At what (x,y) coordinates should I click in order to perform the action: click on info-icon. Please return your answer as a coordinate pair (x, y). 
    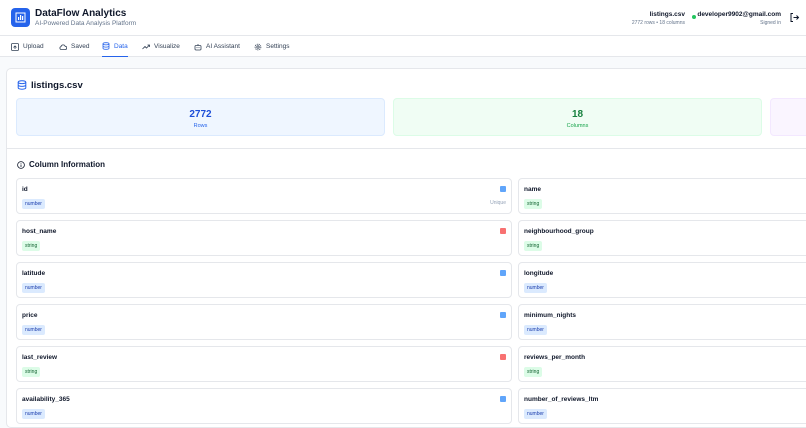
    Looking at the image, I should click on (21, 165).